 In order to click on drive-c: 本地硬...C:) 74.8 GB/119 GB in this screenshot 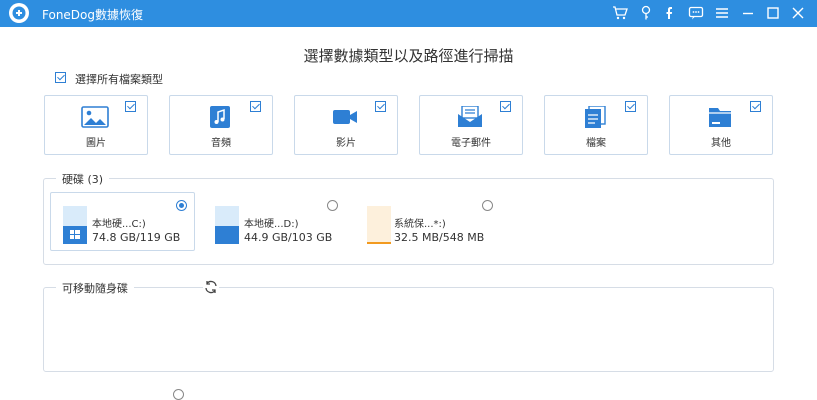, I will do `click(122, 221)`.